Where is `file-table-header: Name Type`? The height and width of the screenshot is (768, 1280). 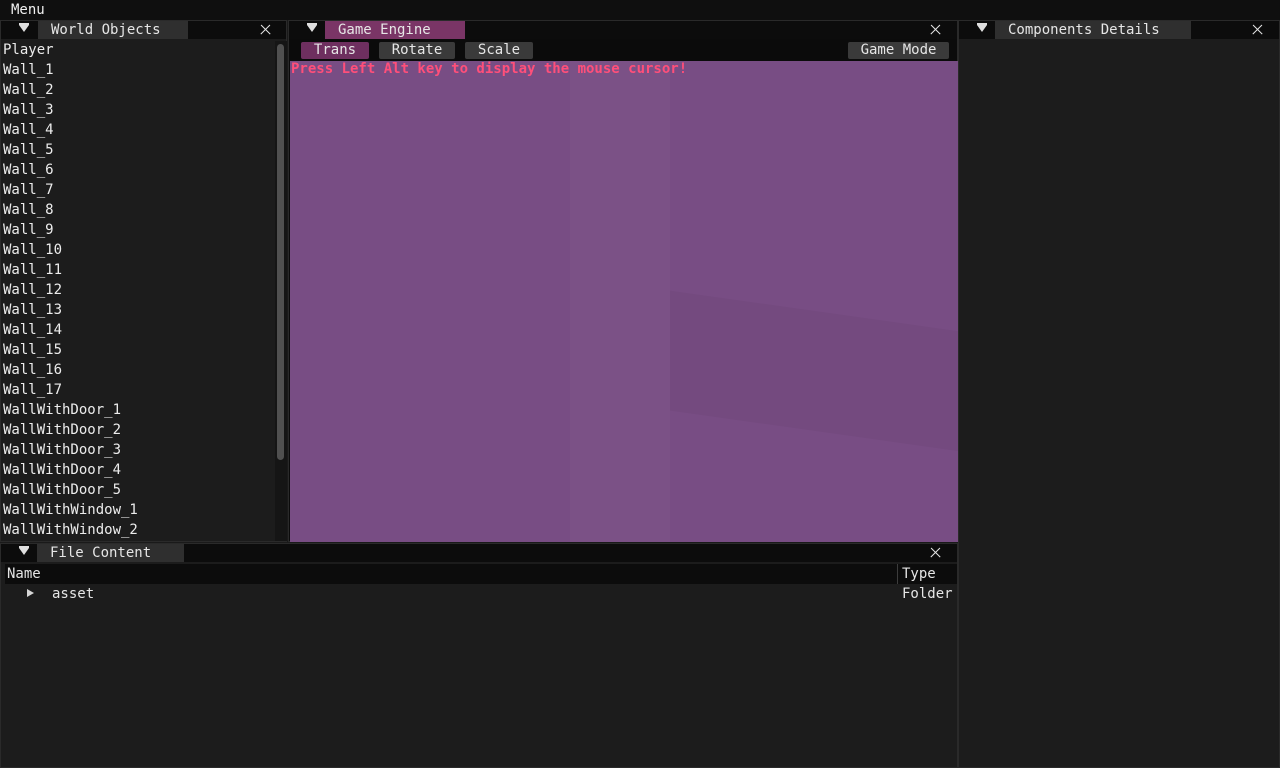 file-table-header: Name Type is located at coordinates (481, 574).